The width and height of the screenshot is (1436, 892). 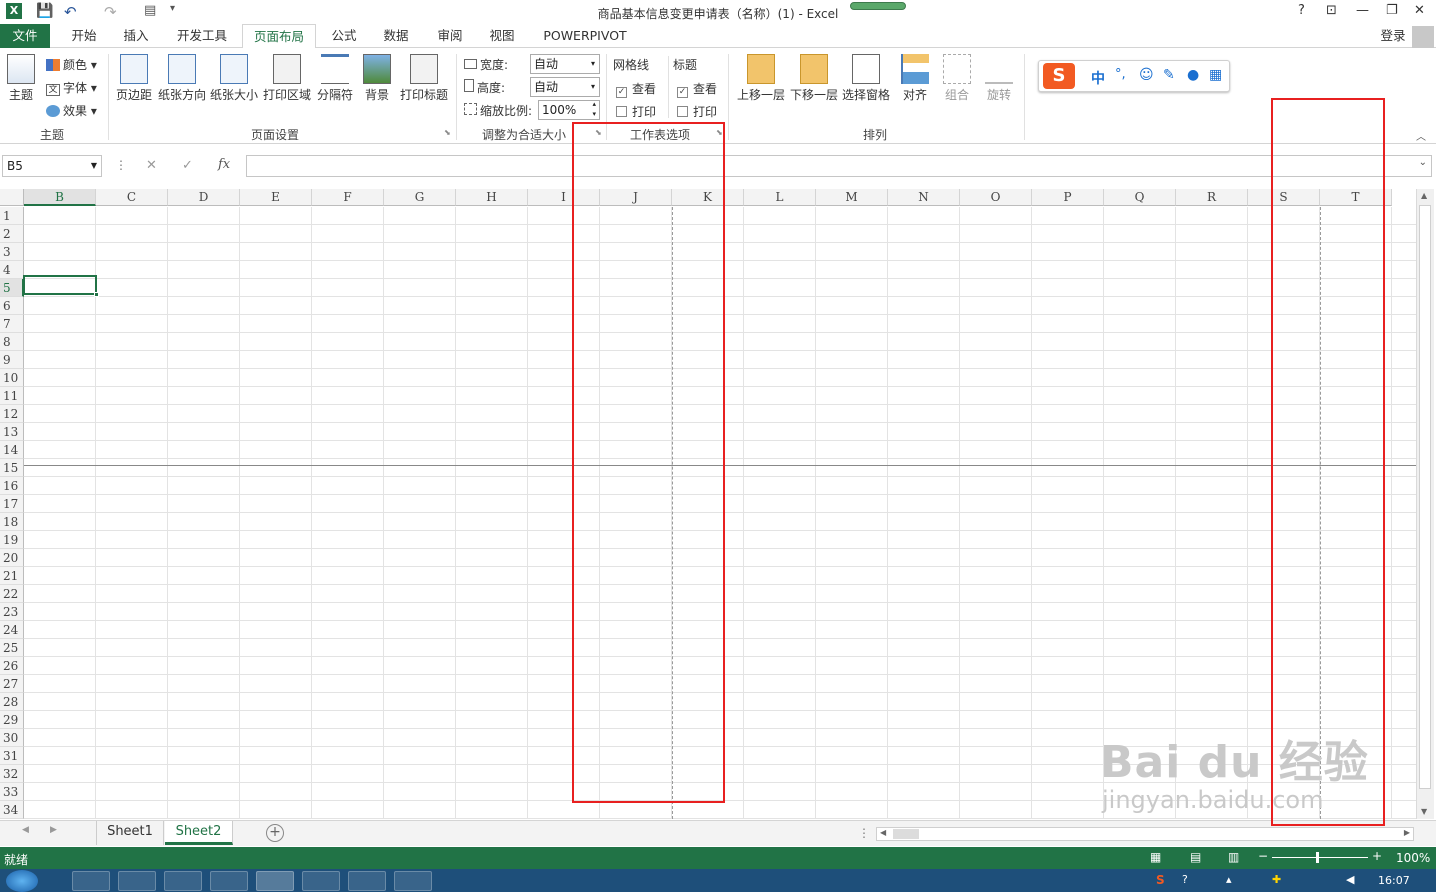 I want to click on add-sheet-icon: +, so click(x=275, y=833).